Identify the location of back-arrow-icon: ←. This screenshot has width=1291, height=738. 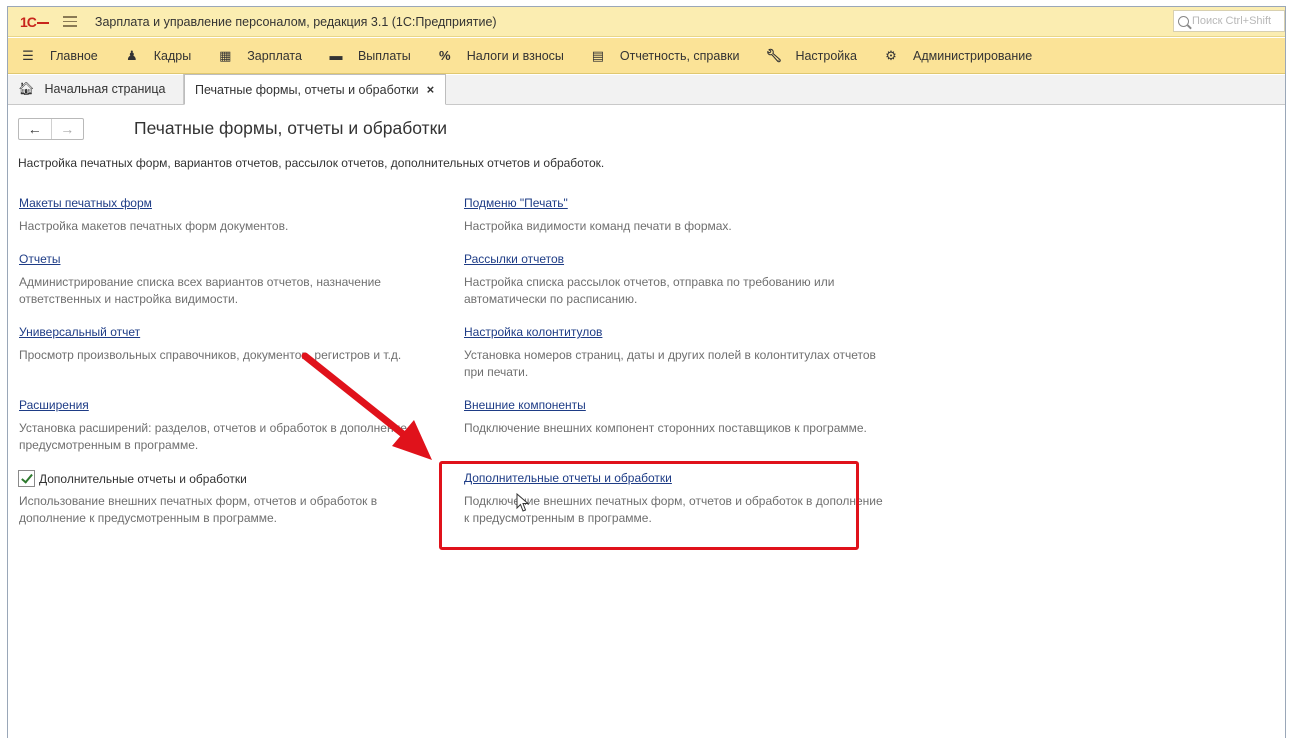
(35, 129).